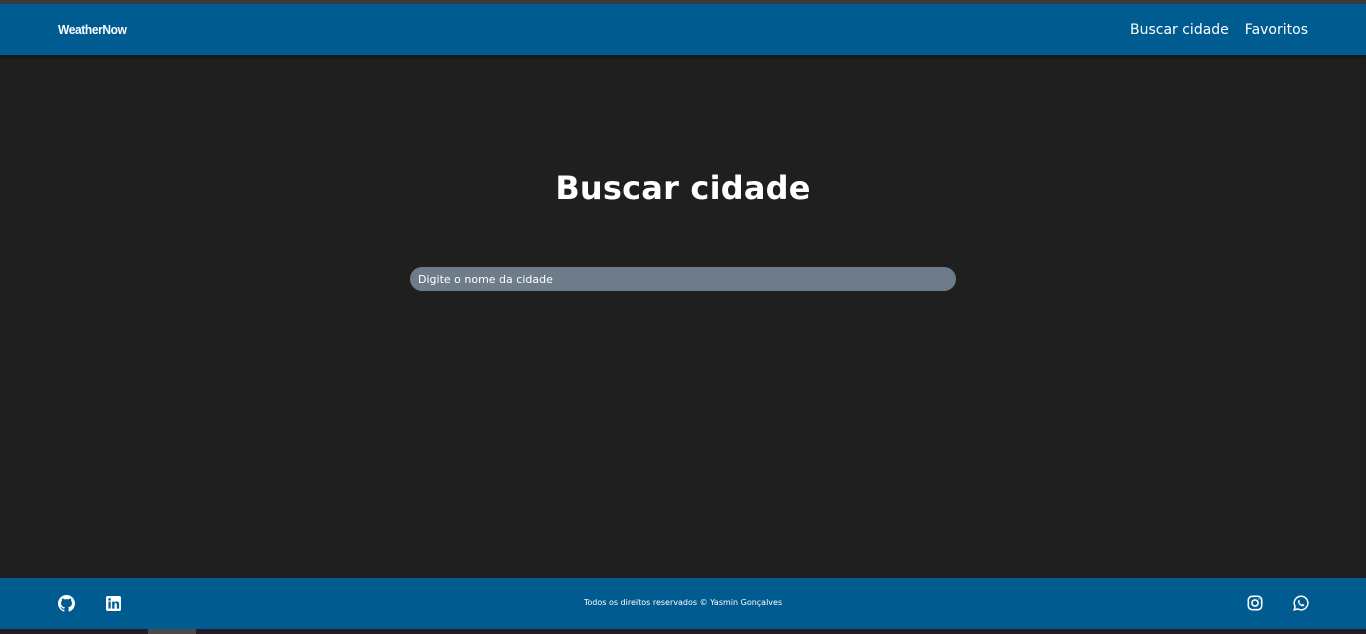  I want to click on taskbar-strip, so click(683, 631).